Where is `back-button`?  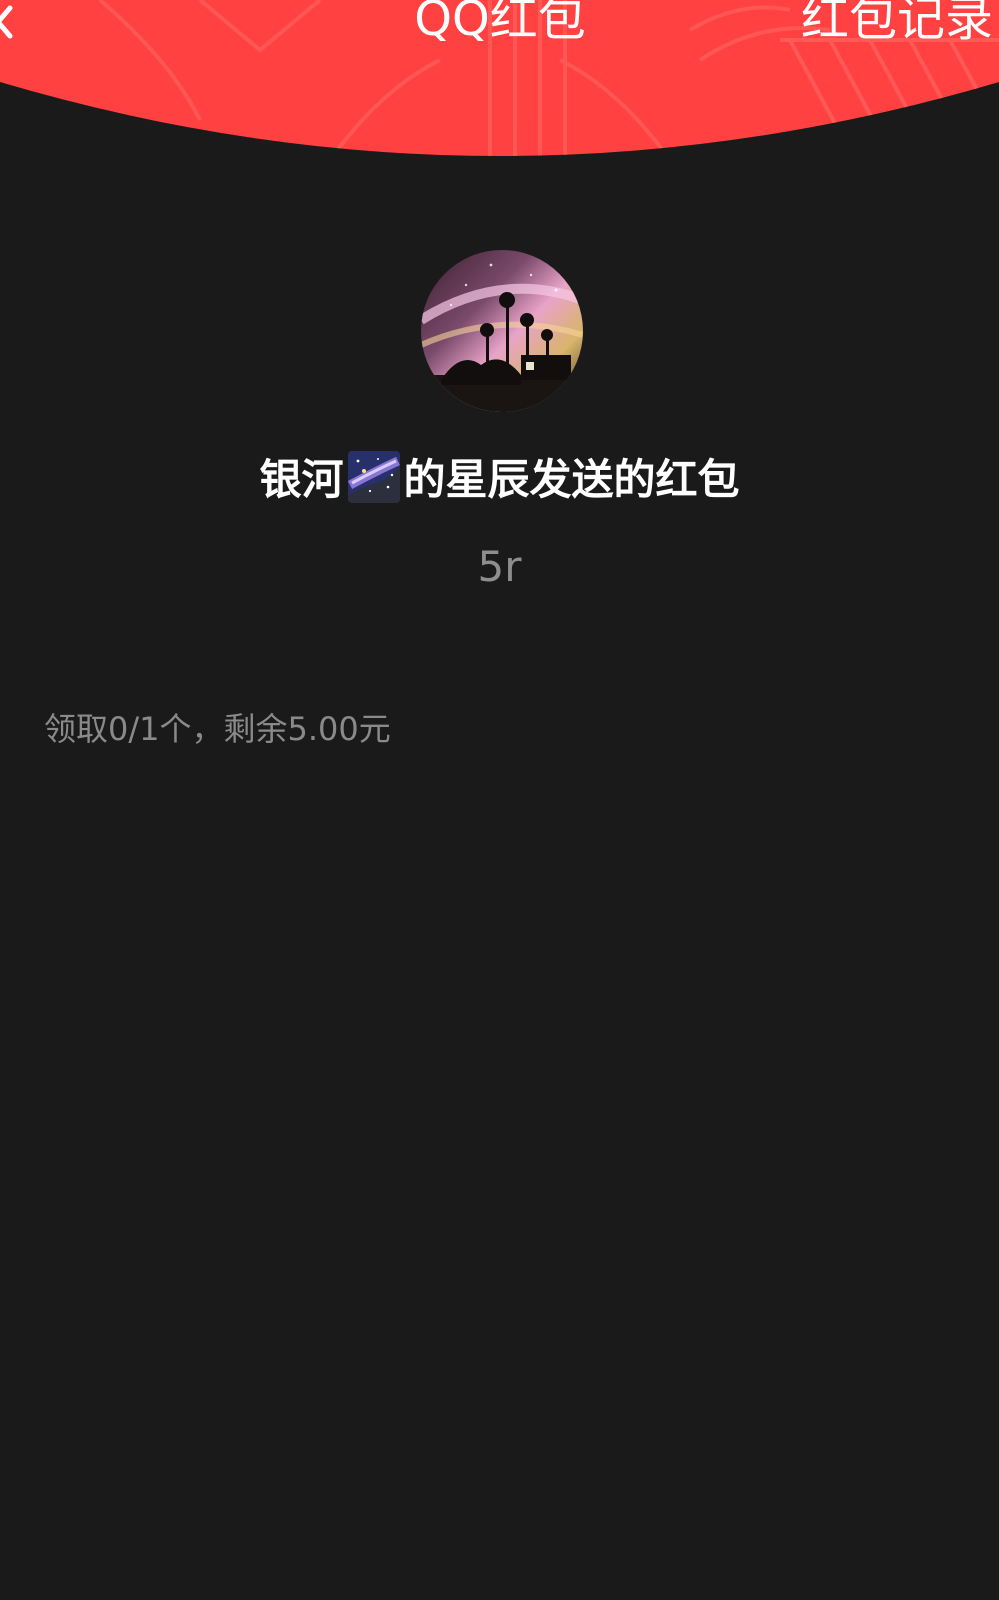 back-button is located at coordinates (13, 25).